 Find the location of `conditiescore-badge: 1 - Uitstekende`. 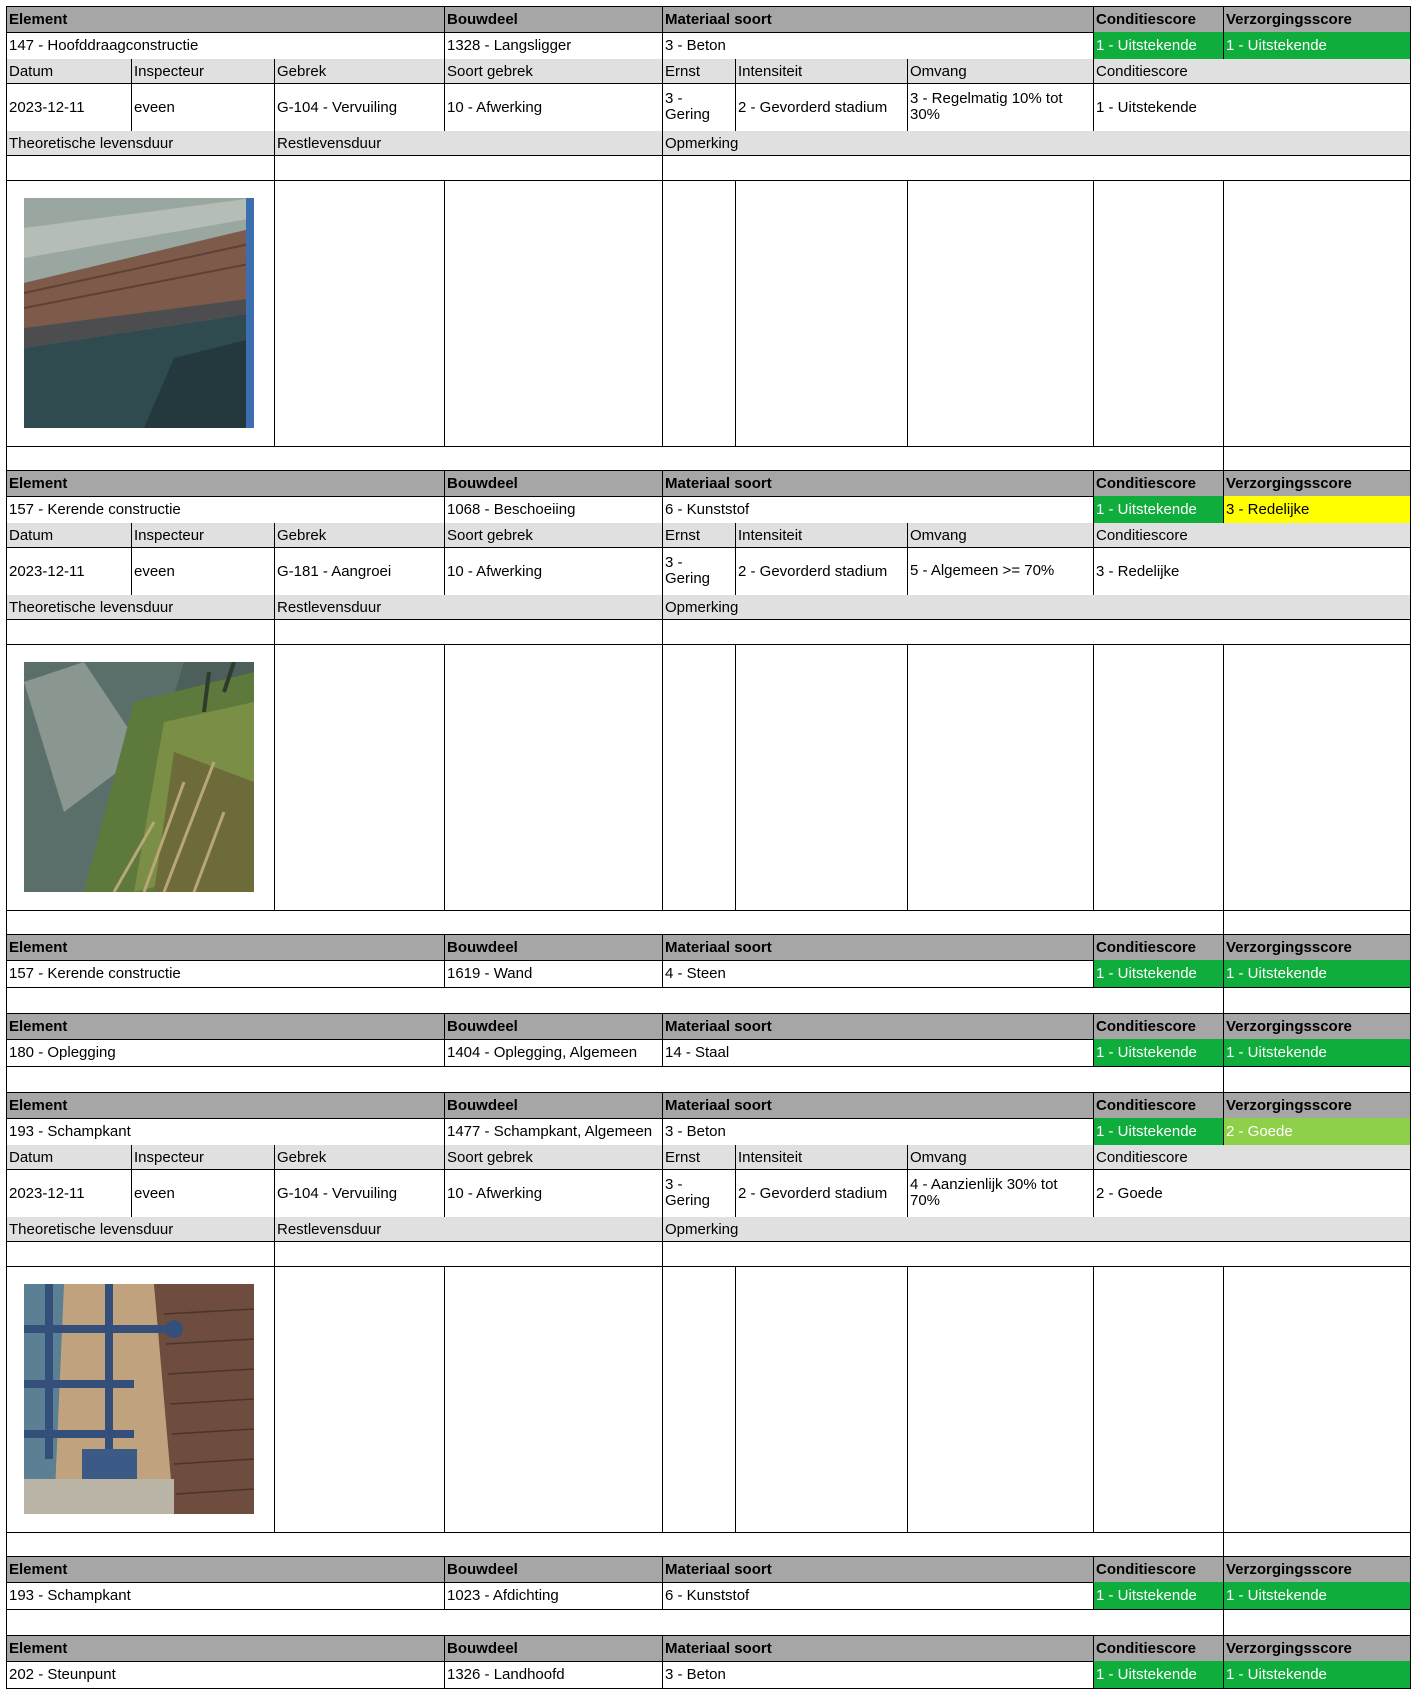

conditiescore-badge: 1 - Uitstekende is located at coordinates (1146, 1052).